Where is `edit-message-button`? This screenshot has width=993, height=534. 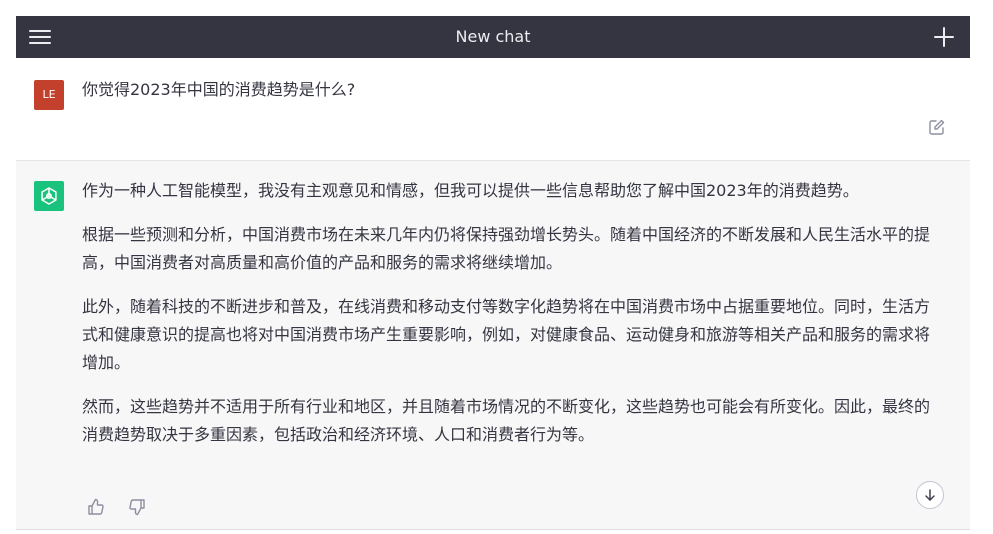
edit-message-button is located at coordinates (937, 127).